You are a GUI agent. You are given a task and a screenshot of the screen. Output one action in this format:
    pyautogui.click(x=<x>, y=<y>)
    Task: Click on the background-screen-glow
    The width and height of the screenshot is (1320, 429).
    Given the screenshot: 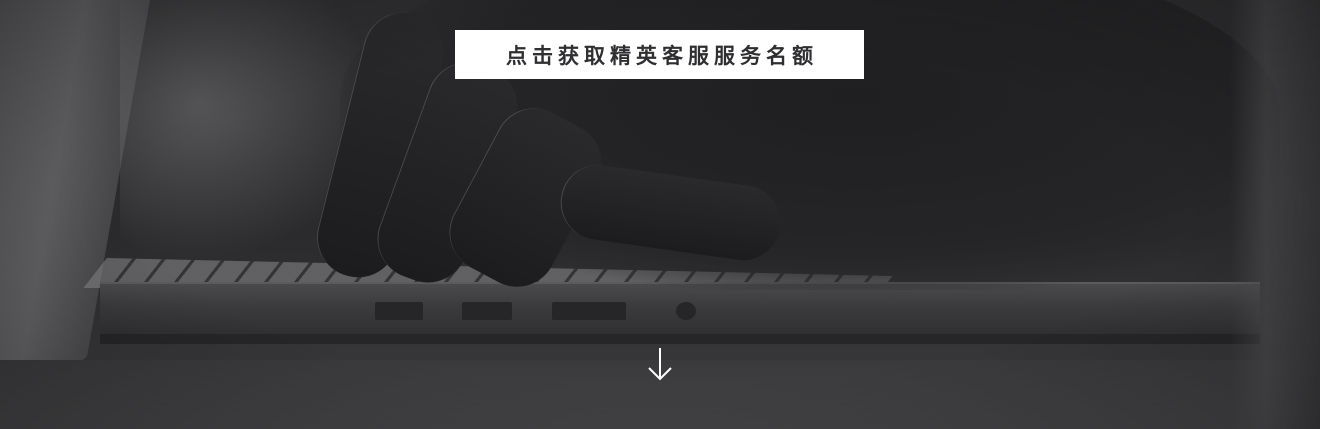 What is the action you would take?
    pyautogui.click(x=250, y=130)
    